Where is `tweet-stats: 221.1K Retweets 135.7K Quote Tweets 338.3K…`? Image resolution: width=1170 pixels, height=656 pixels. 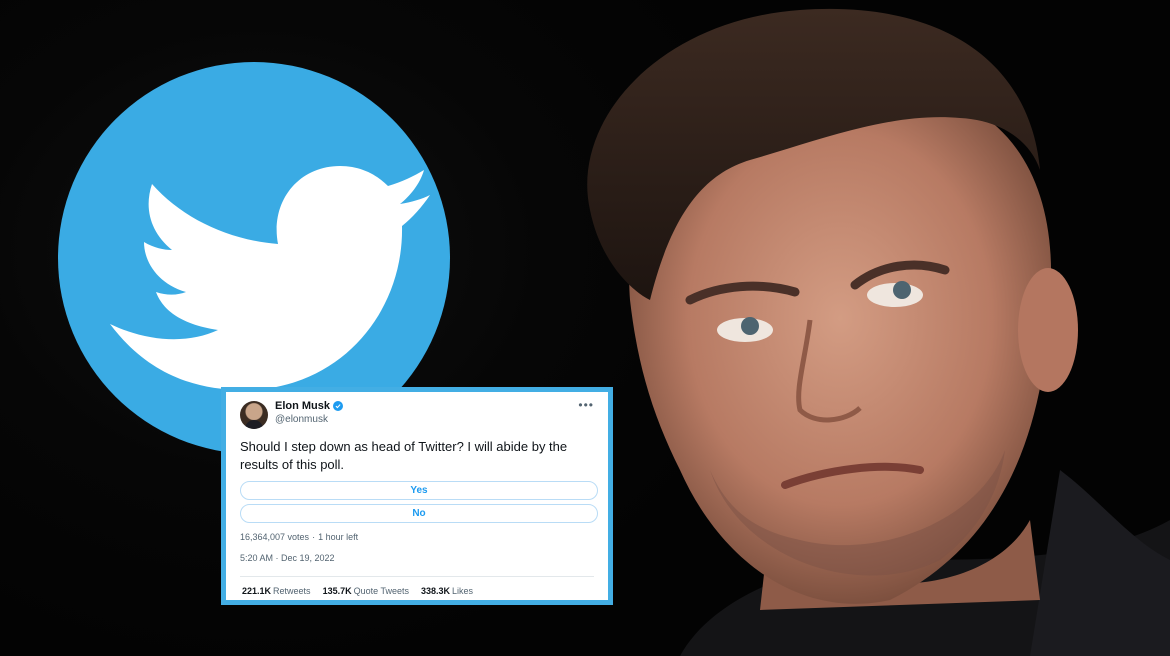
tweet-stats: 221.1K Retweets 135.7K Quote Tweets 338.3K… is located at coordinates (357, 591).